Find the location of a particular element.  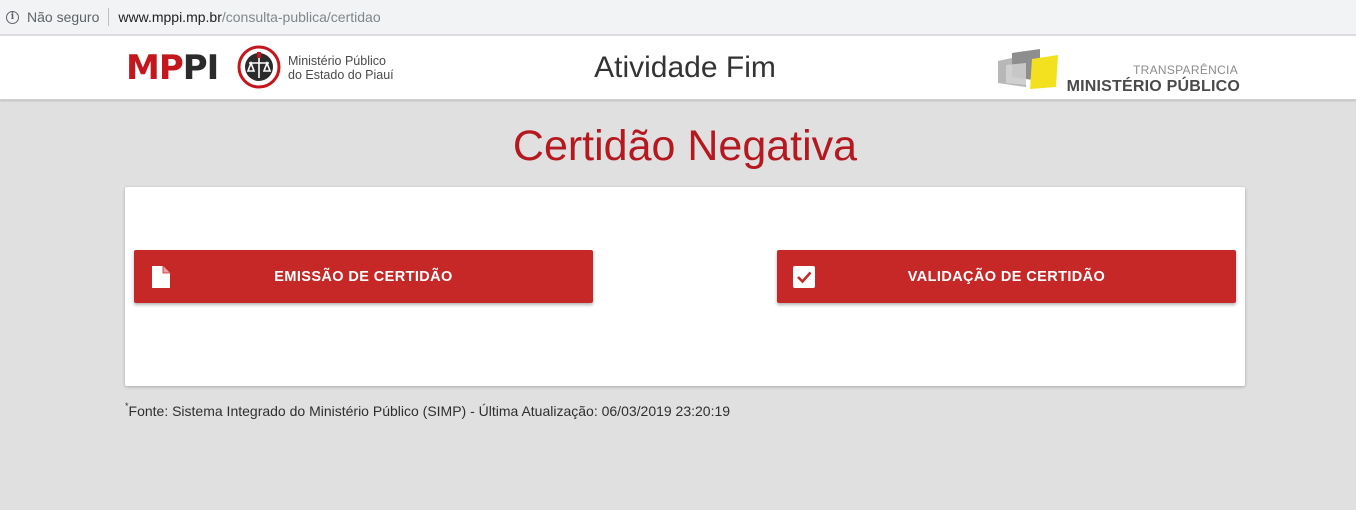

page-title: Certidão Negativa is located at coordinates (685, 146).